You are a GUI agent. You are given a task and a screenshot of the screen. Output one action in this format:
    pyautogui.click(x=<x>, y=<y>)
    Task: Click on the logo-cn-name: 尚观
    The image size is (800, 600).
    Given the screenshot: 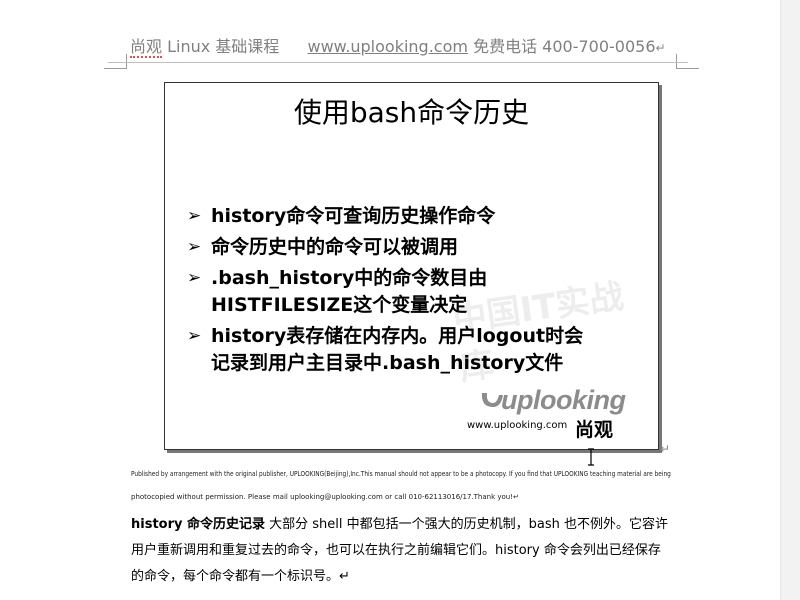 What is the action you would take?
    pyautogui.click(x=594, y=430)
    